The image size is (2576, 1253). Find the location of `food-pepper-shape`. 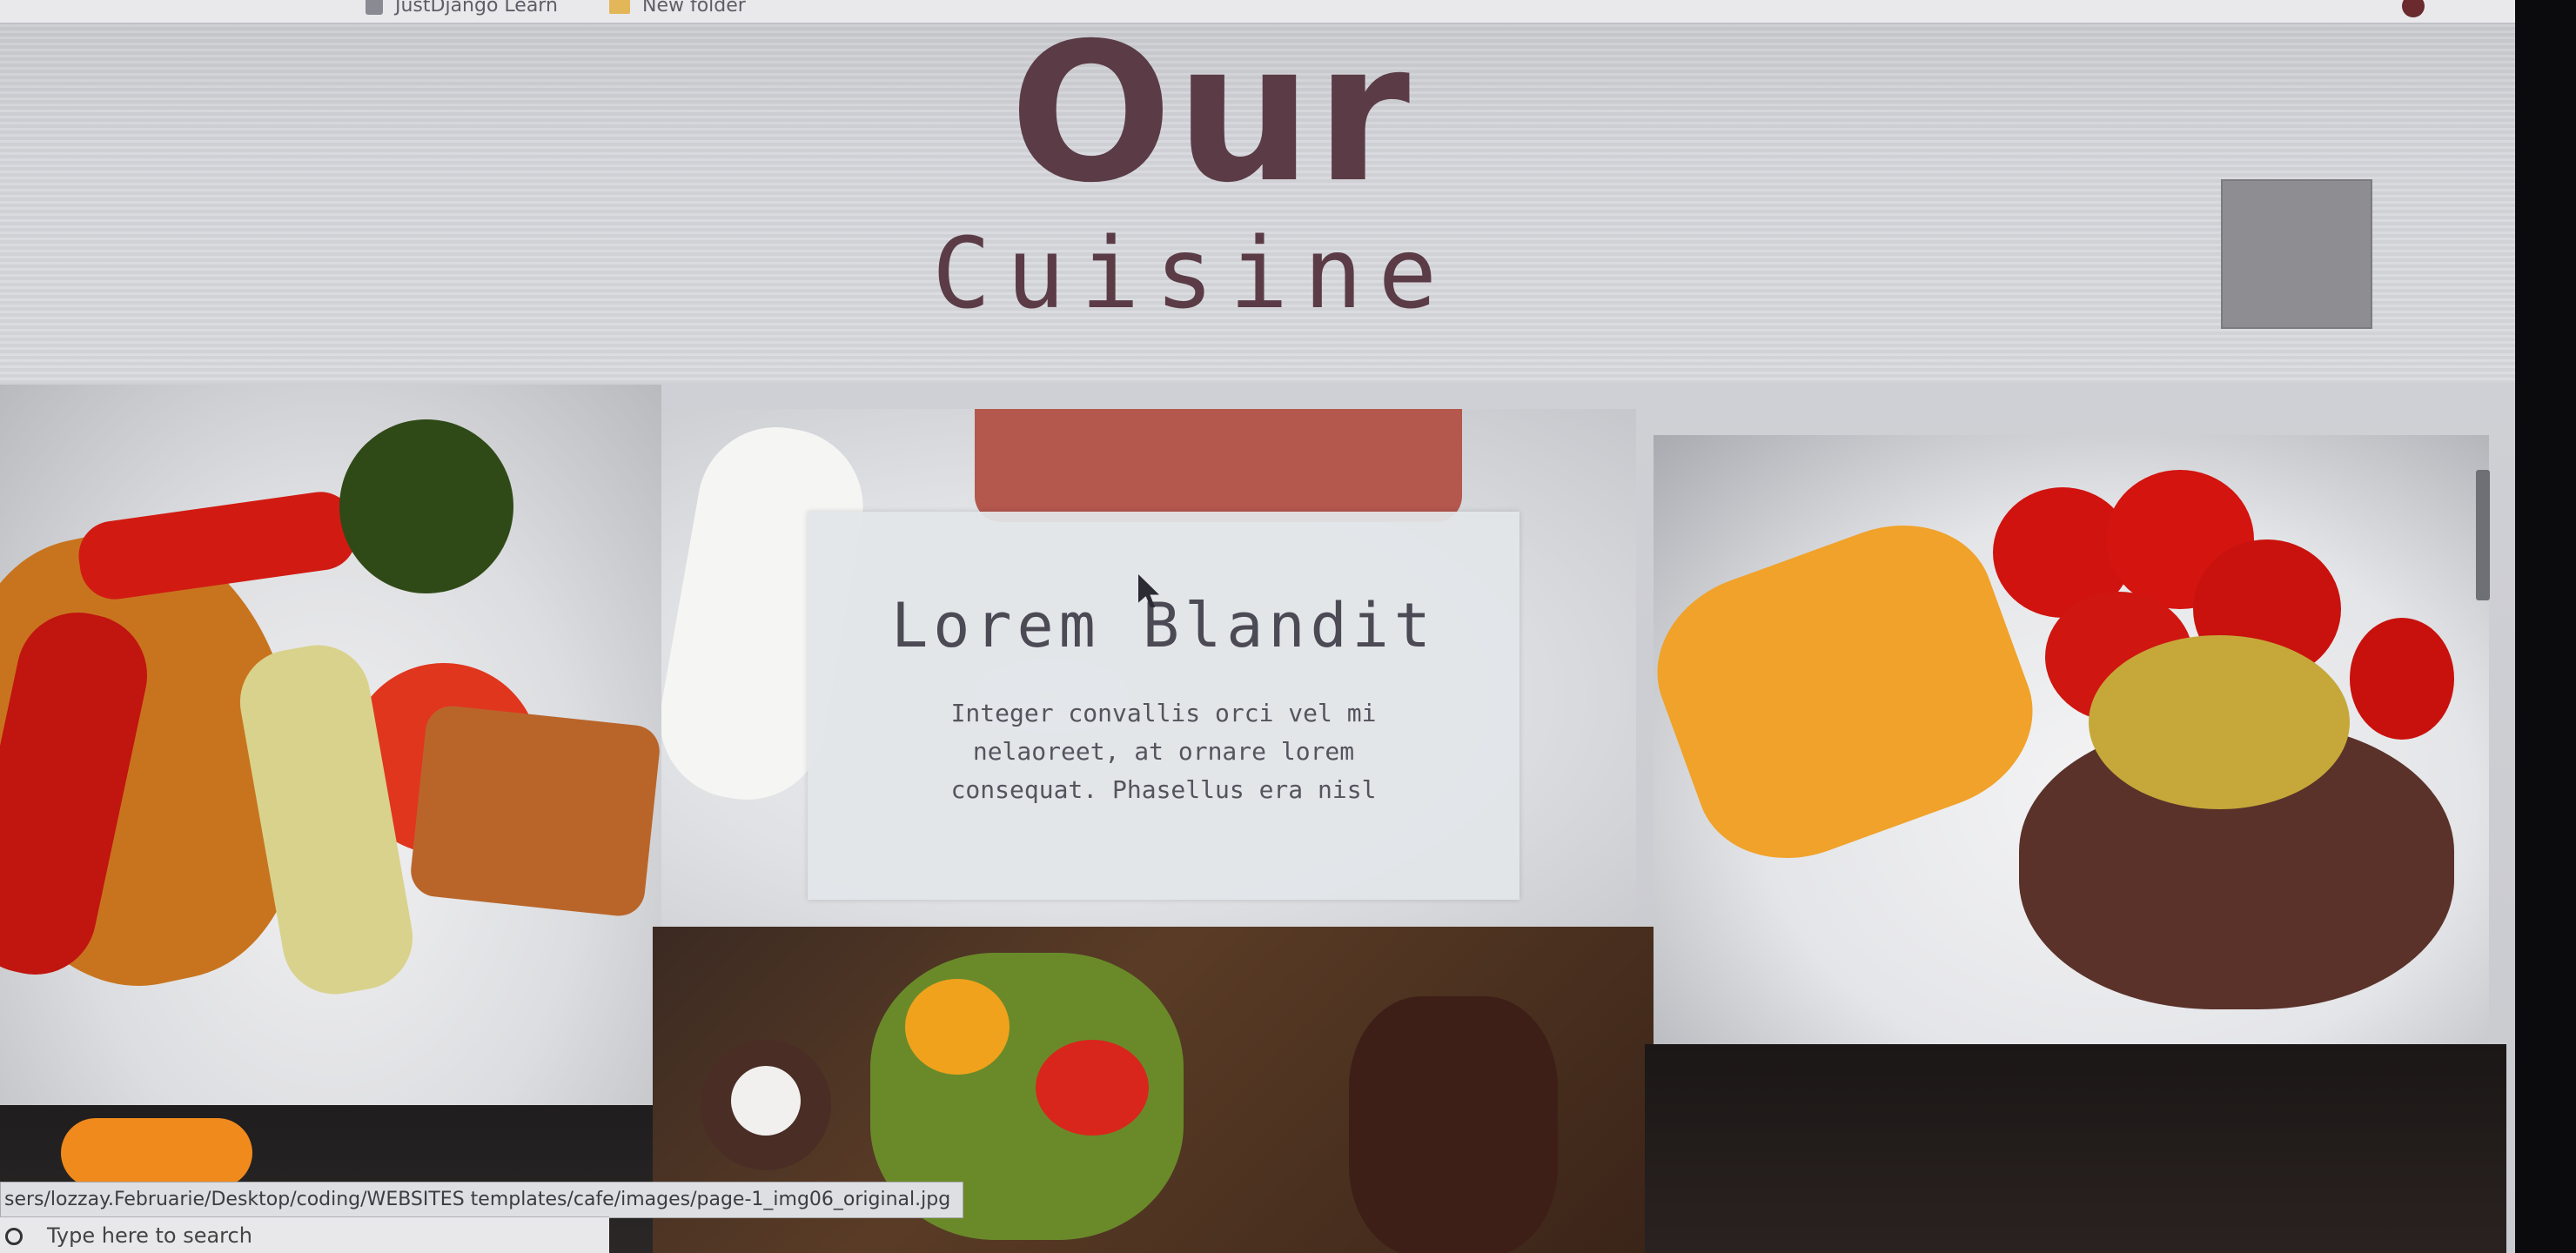

food-pepper-shape is located at coordinates (1092, 1088).